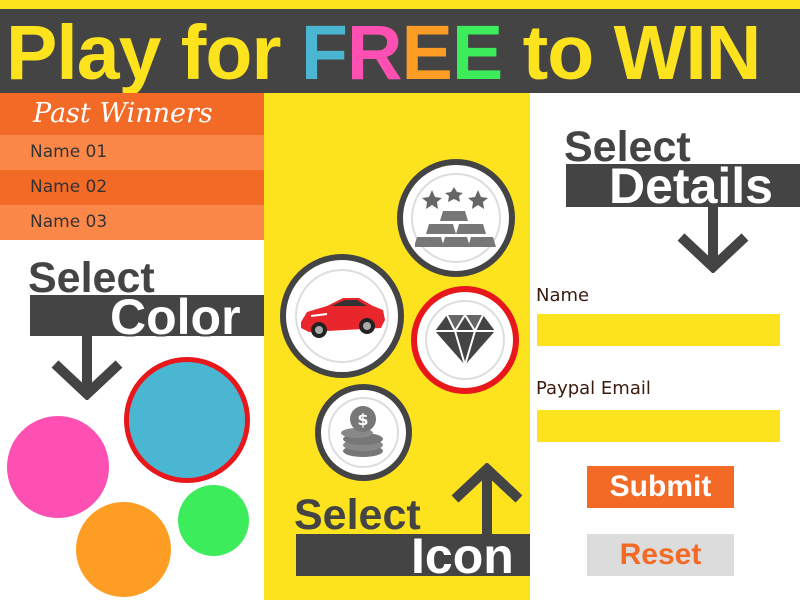 The width and height of the screenshot is (800, 600). What do you see at coordinates (426, 51) in the screenshot?
I see `title-letter-e1: E` at bounding box center [426, 51].